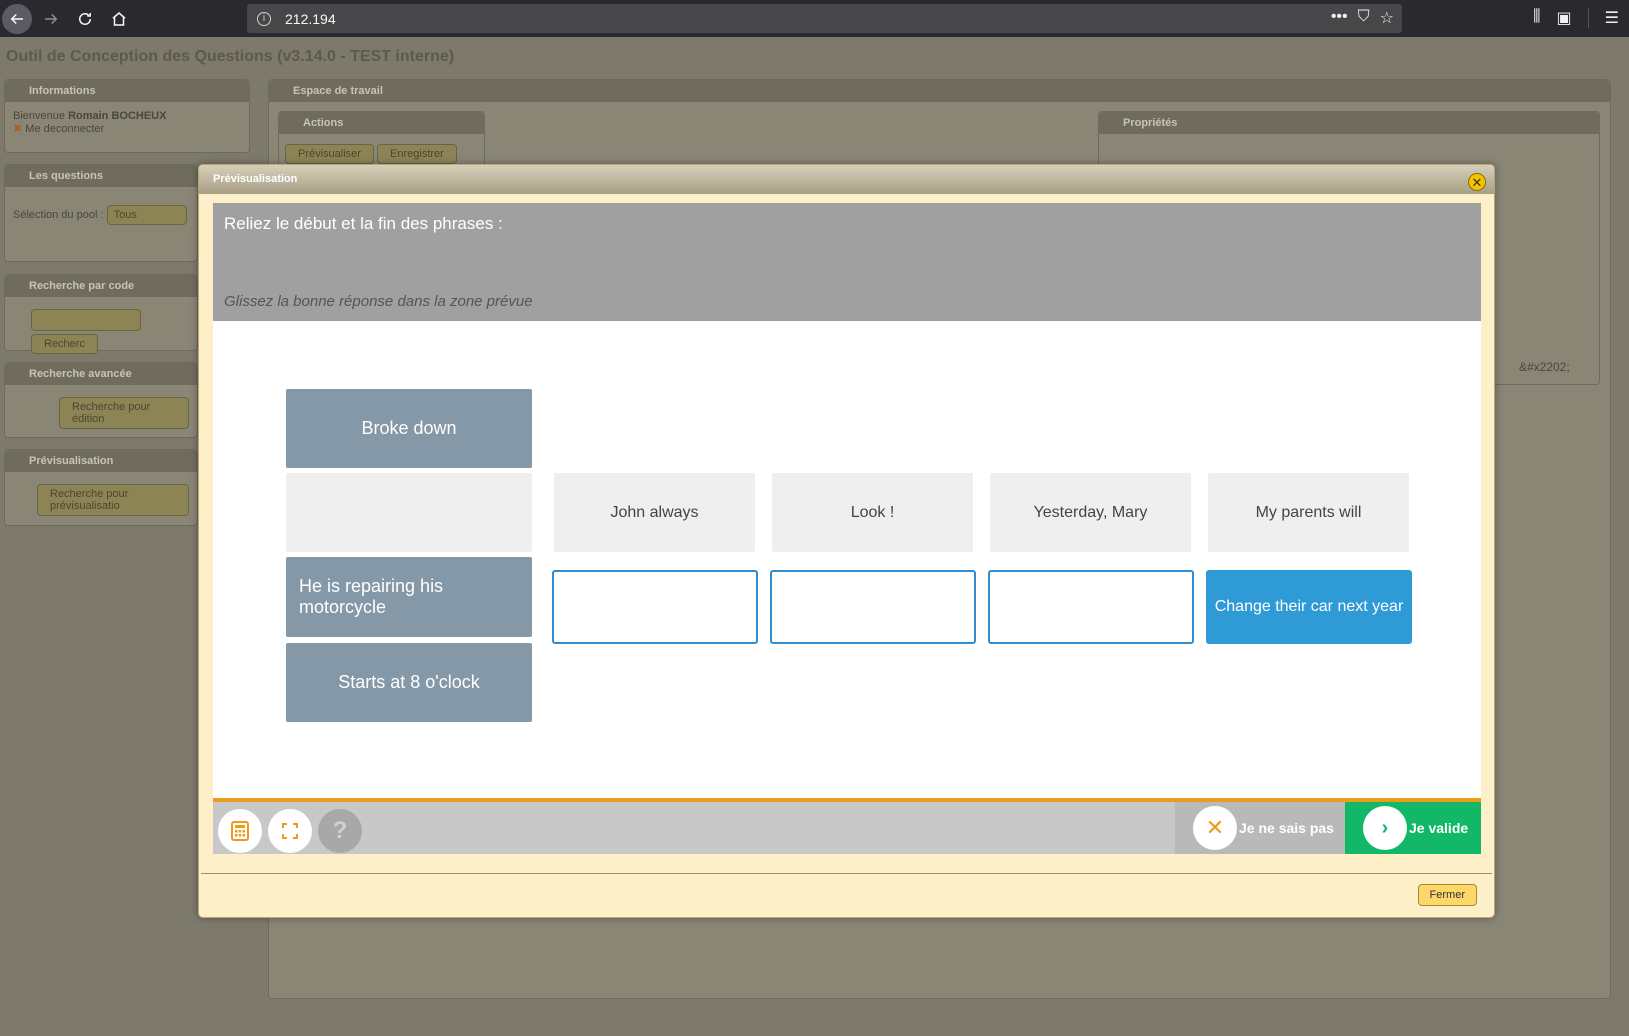 This screenshot has height=1036, width=1629. Describe the element at coordinates (1090, 512) in the screenshot. I see `beginning-label: Yesterday, Mary` at that location.